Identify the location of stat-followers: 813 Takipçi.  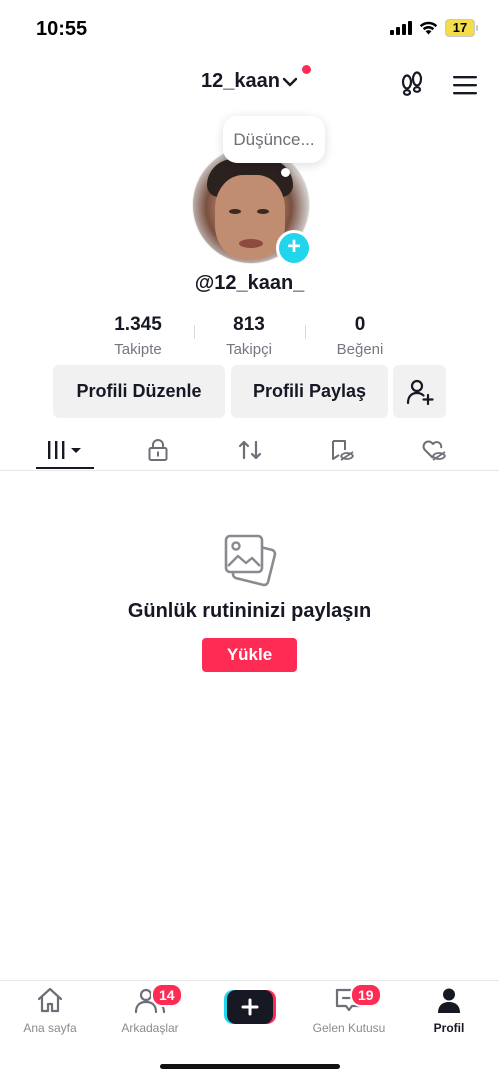
(249, 336).